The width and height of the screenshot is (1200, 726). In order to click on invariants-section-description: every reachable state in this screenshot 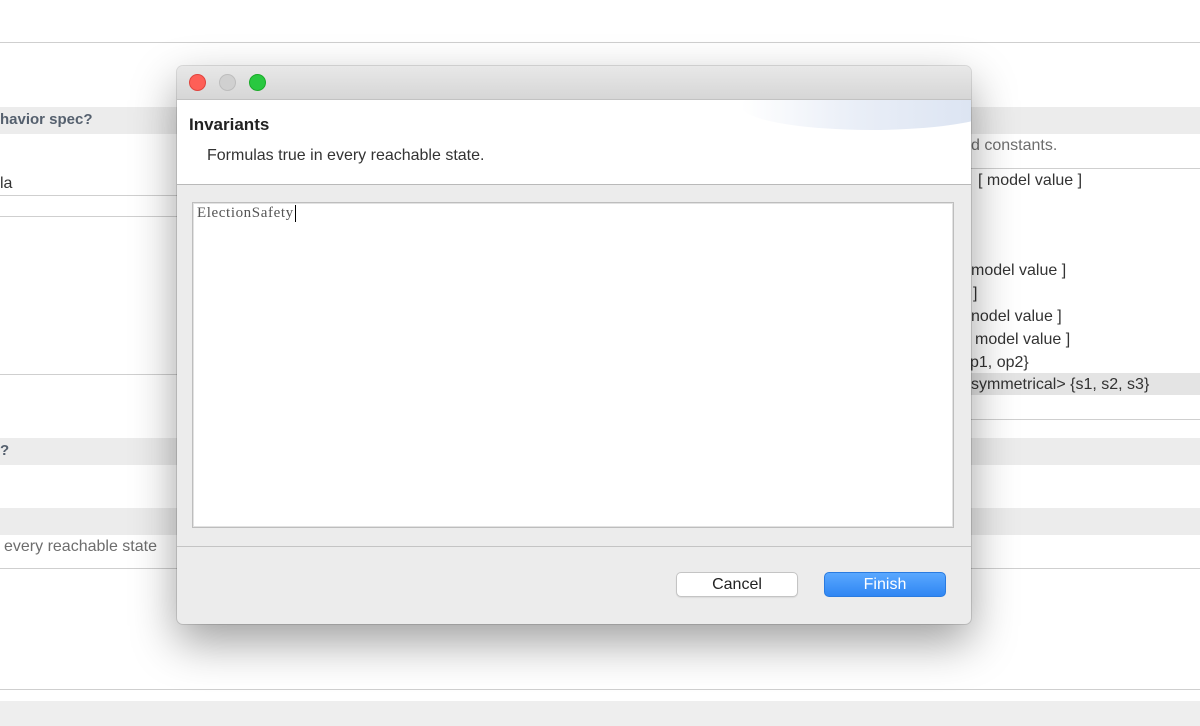, I will do `click(80, 546)`.